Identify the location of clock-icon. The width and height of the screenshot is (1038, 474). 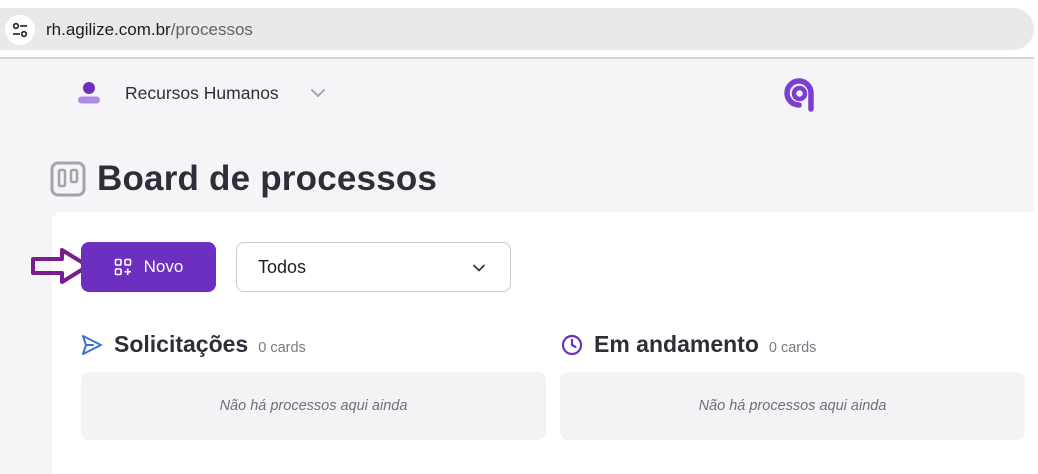
(572, 344).